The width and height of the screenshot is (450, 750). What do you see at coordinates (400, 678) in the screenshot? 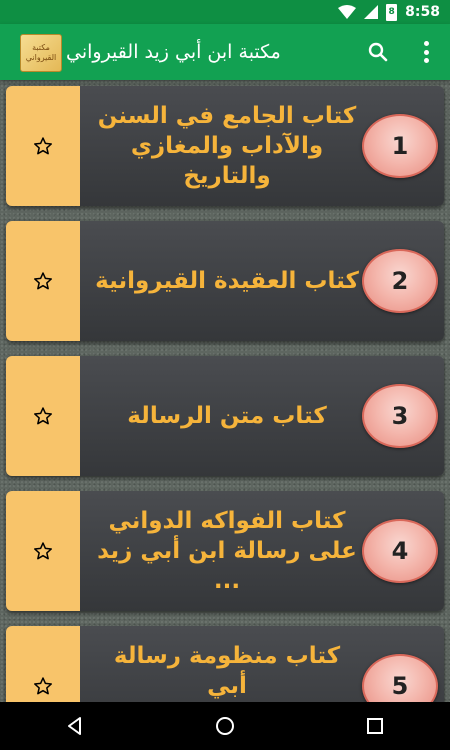
I see `book-number-badge: 5` at bounding box center [400, 678].